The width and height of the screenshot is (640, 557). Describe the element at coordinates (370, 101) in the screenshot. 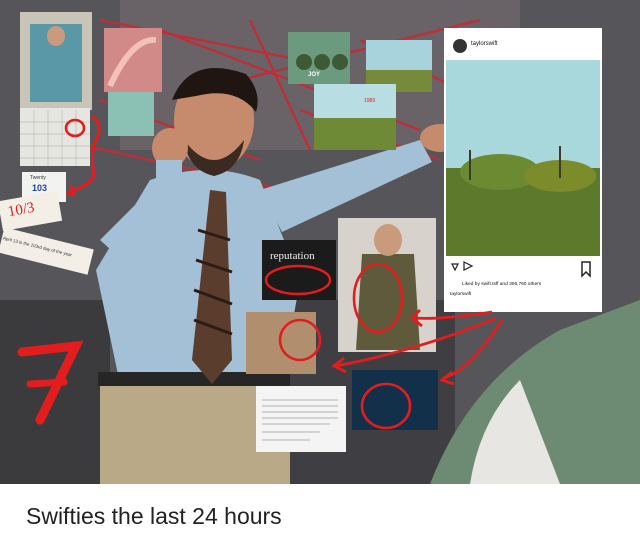

I see `years-label: 1989` at that location.